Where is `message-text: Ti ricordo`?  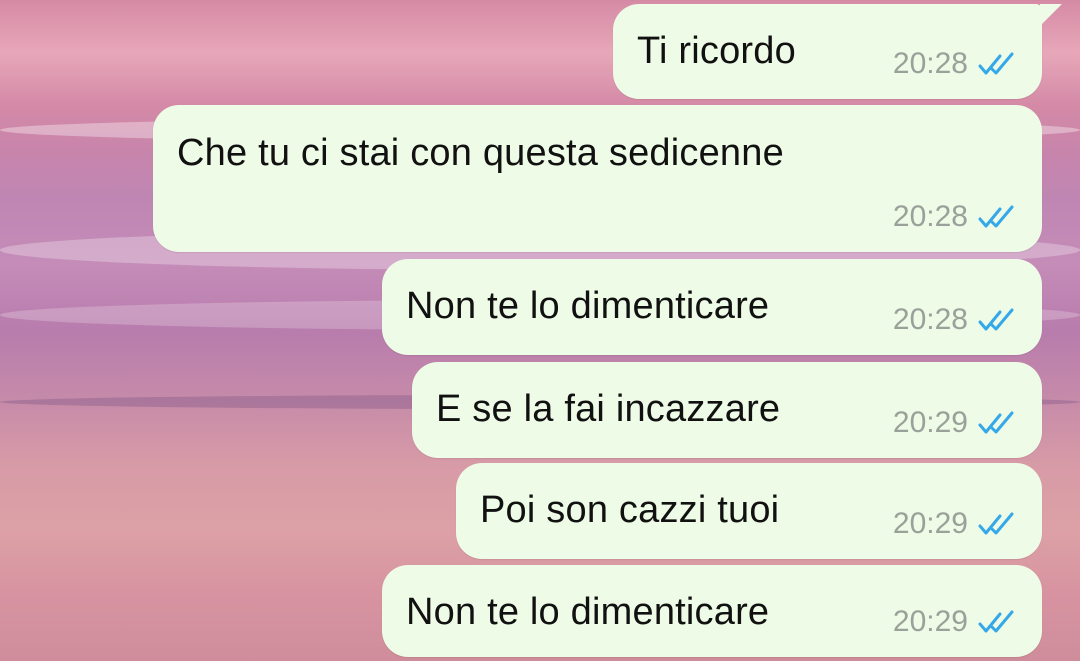
message-text: Ti ricordo is located at coordinates (716, 51).